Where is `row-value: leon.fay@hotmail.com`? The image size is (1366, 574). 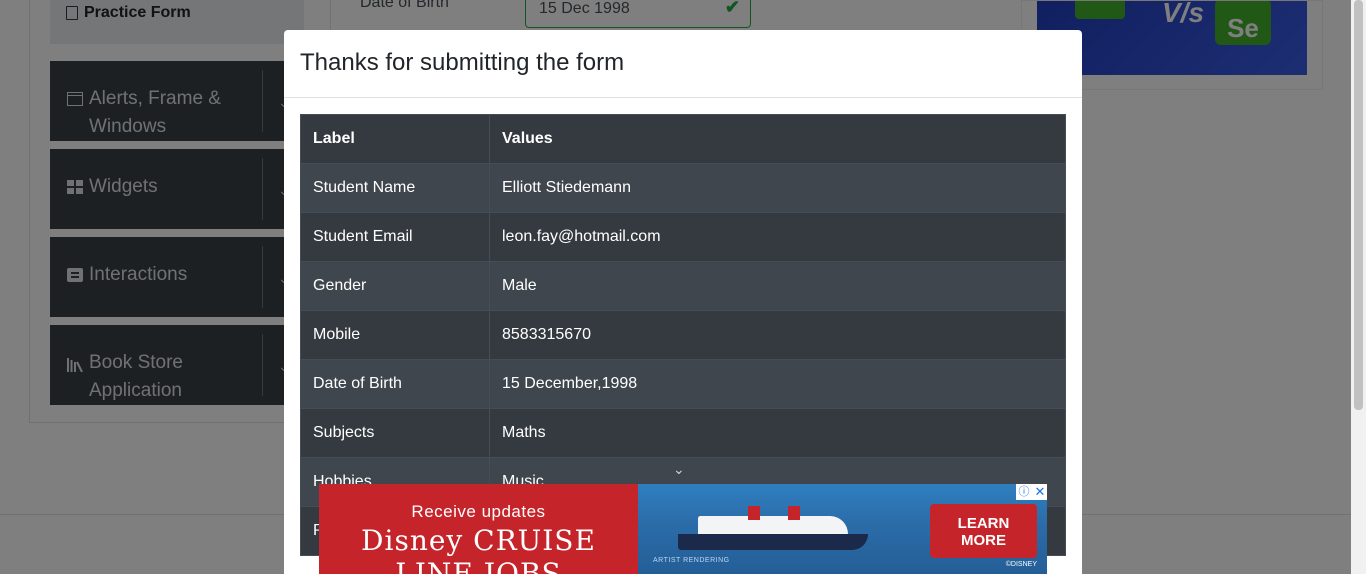 row-value: leon.fay@hotmail.com is located at coordinates (777, 237).